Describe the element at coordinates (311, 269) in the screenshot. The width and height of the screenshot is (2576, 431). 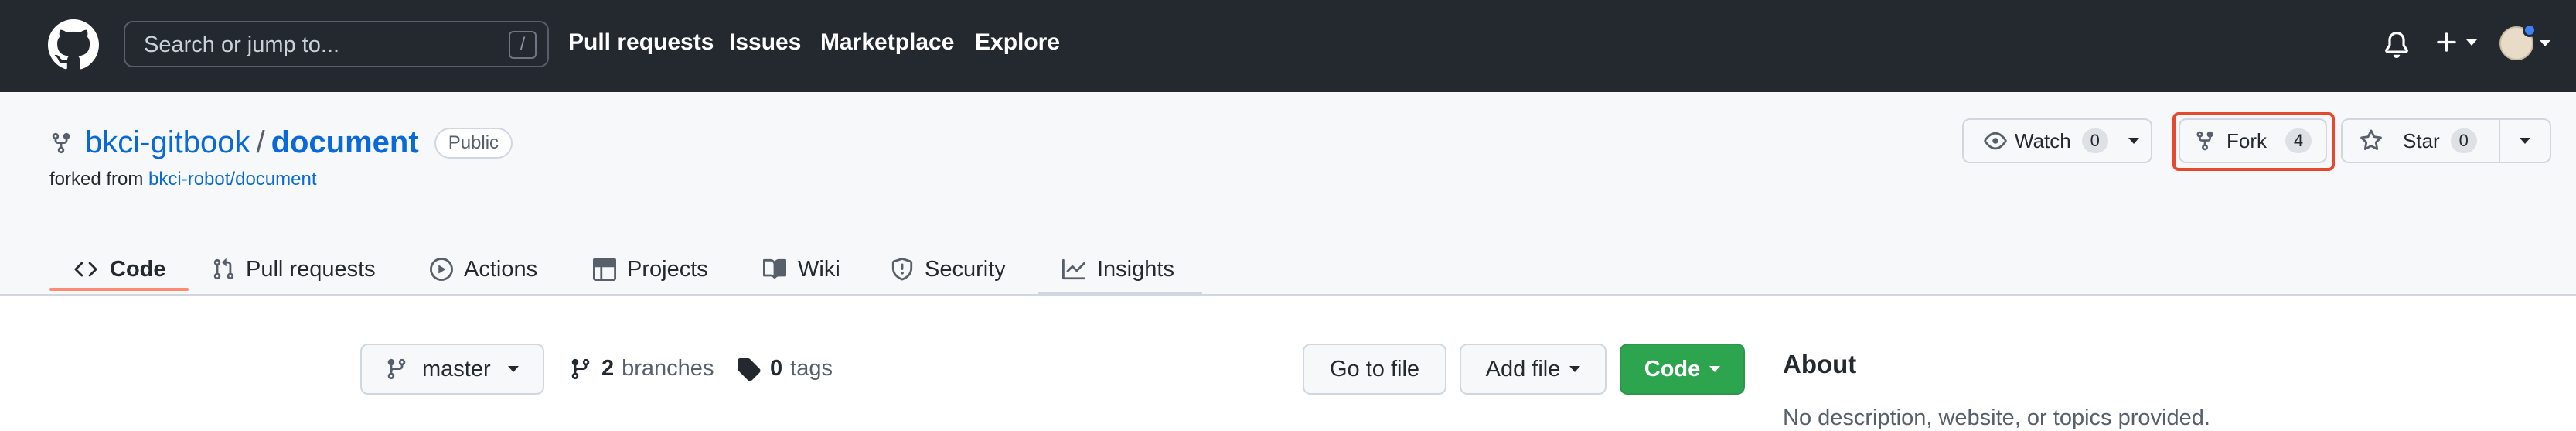
I see `tab-label: Pull requests` at that location.